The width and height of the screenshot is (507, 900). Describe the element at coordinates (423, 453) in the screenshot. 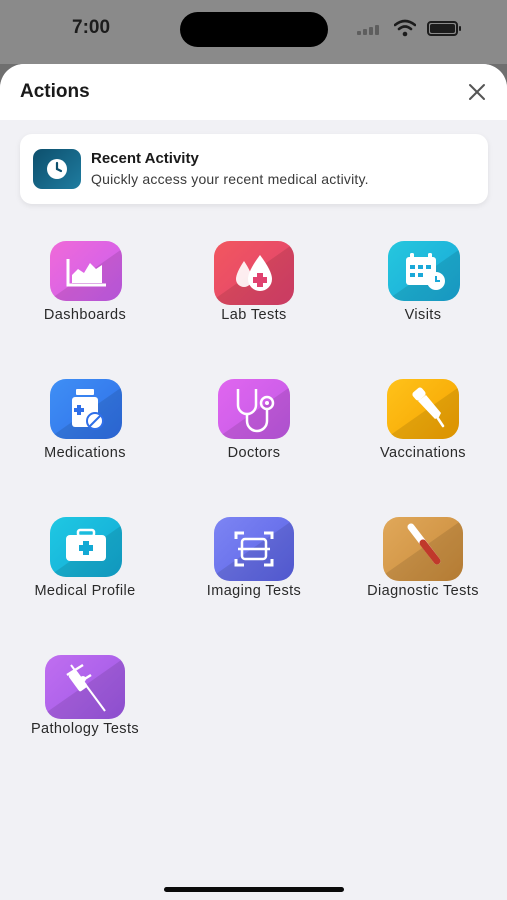

I see `tile-label: Vaccinations` at that location.